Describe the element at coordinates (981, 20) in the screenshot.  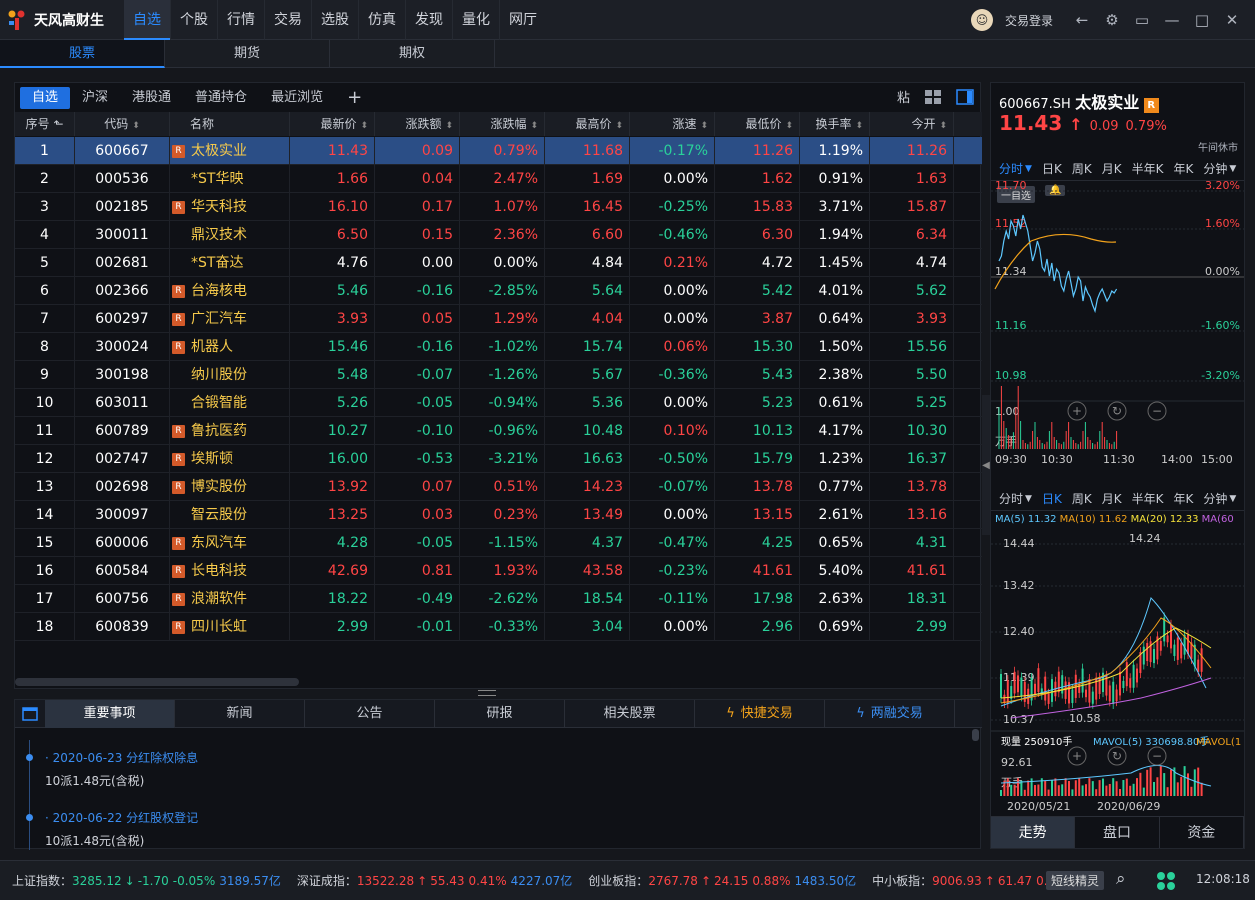
I see `user-avatar-icon: ☺` at that location.